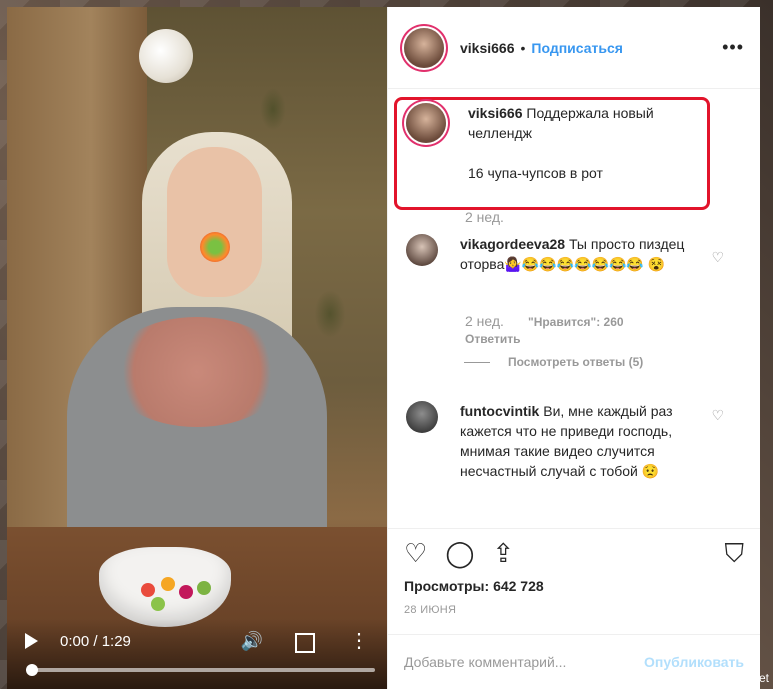 The image size is (773, 689). Describe the element at coordinates (576, 322) in the screenshot. I see `comment-likes: "Нравится": 260` at that location.